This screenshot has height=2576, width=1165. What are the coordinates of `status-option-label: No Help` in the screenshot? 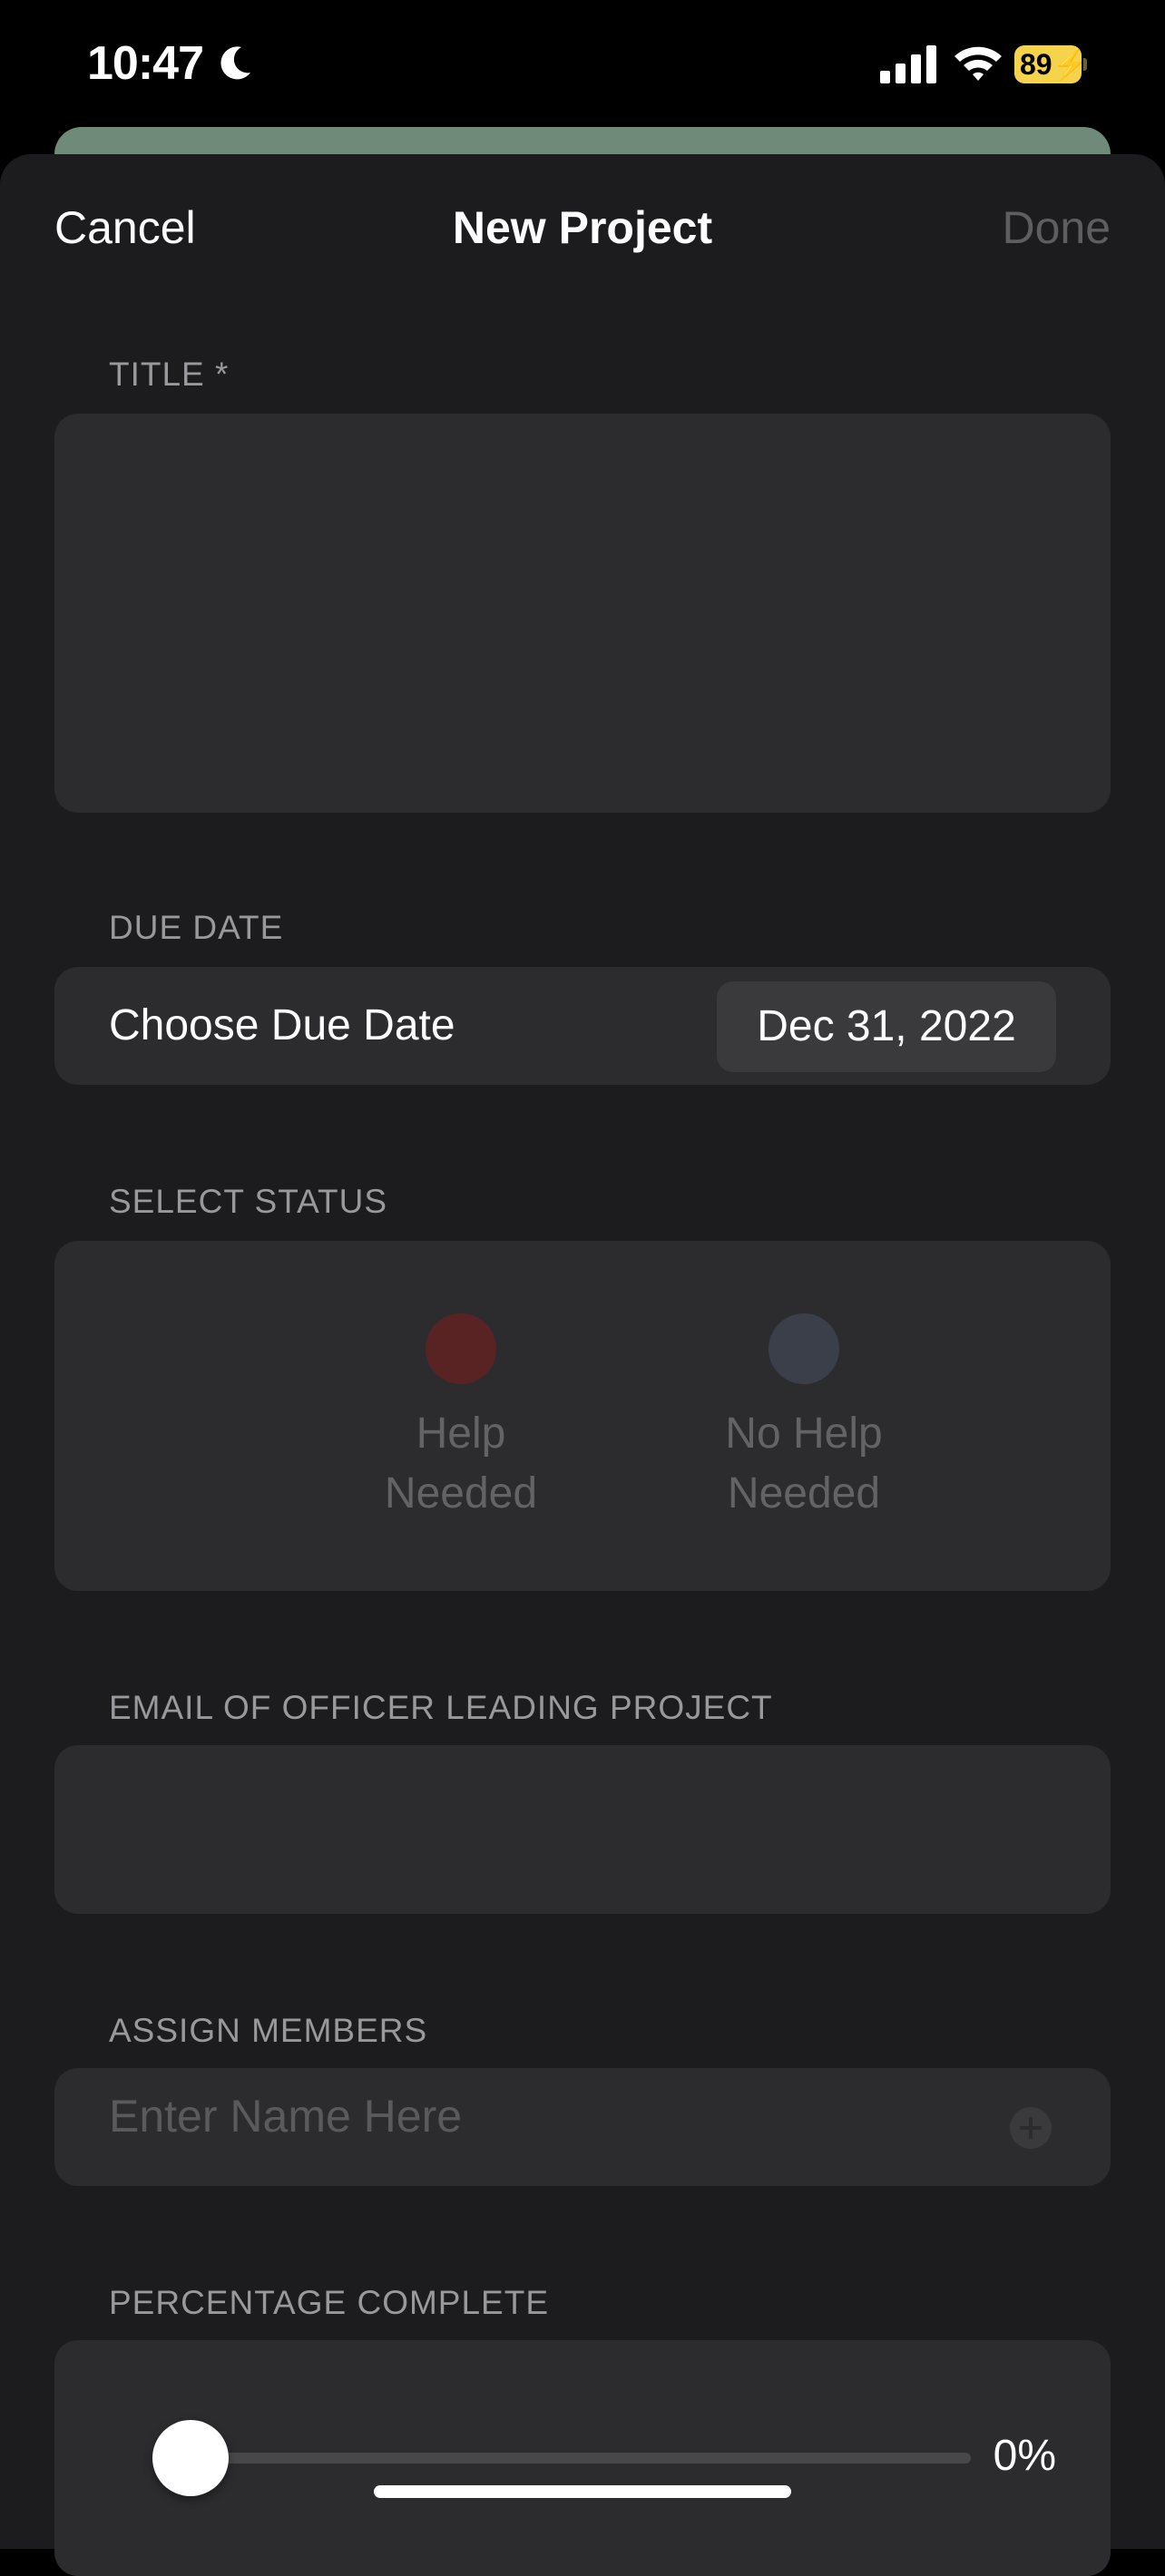 It's located at (804, 1434).